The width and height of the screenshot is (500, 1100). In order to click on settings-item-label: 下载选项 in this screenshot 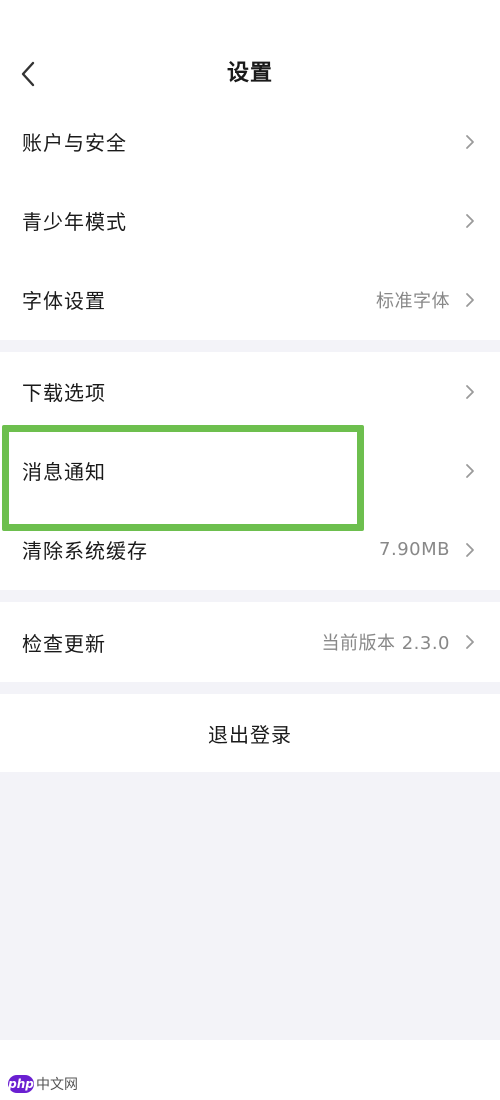, I will do `click(64, 393)`.